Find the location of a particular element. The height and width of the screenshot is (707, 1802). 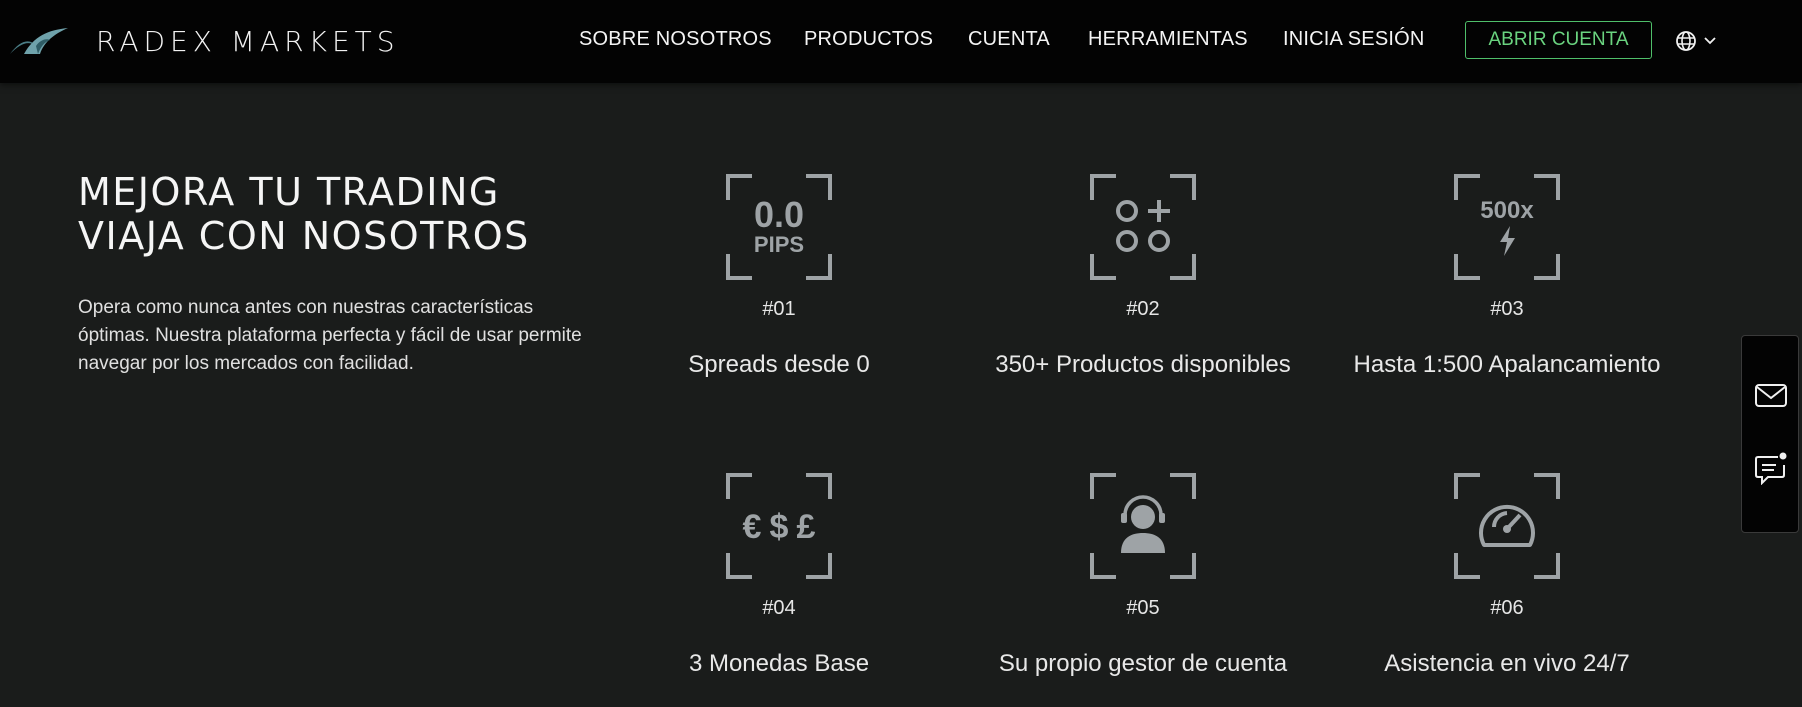

language-selector is located at coordinates (1696, 41).